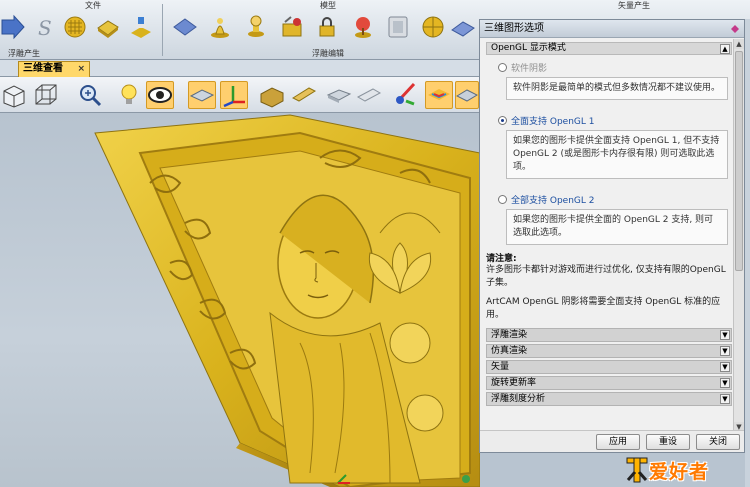 The width and height of the screenshot is (750, 487). What do you see at coordinates (75, 27) in the screenshot?
I see `weave-icon` at bounding box center [75, 27].